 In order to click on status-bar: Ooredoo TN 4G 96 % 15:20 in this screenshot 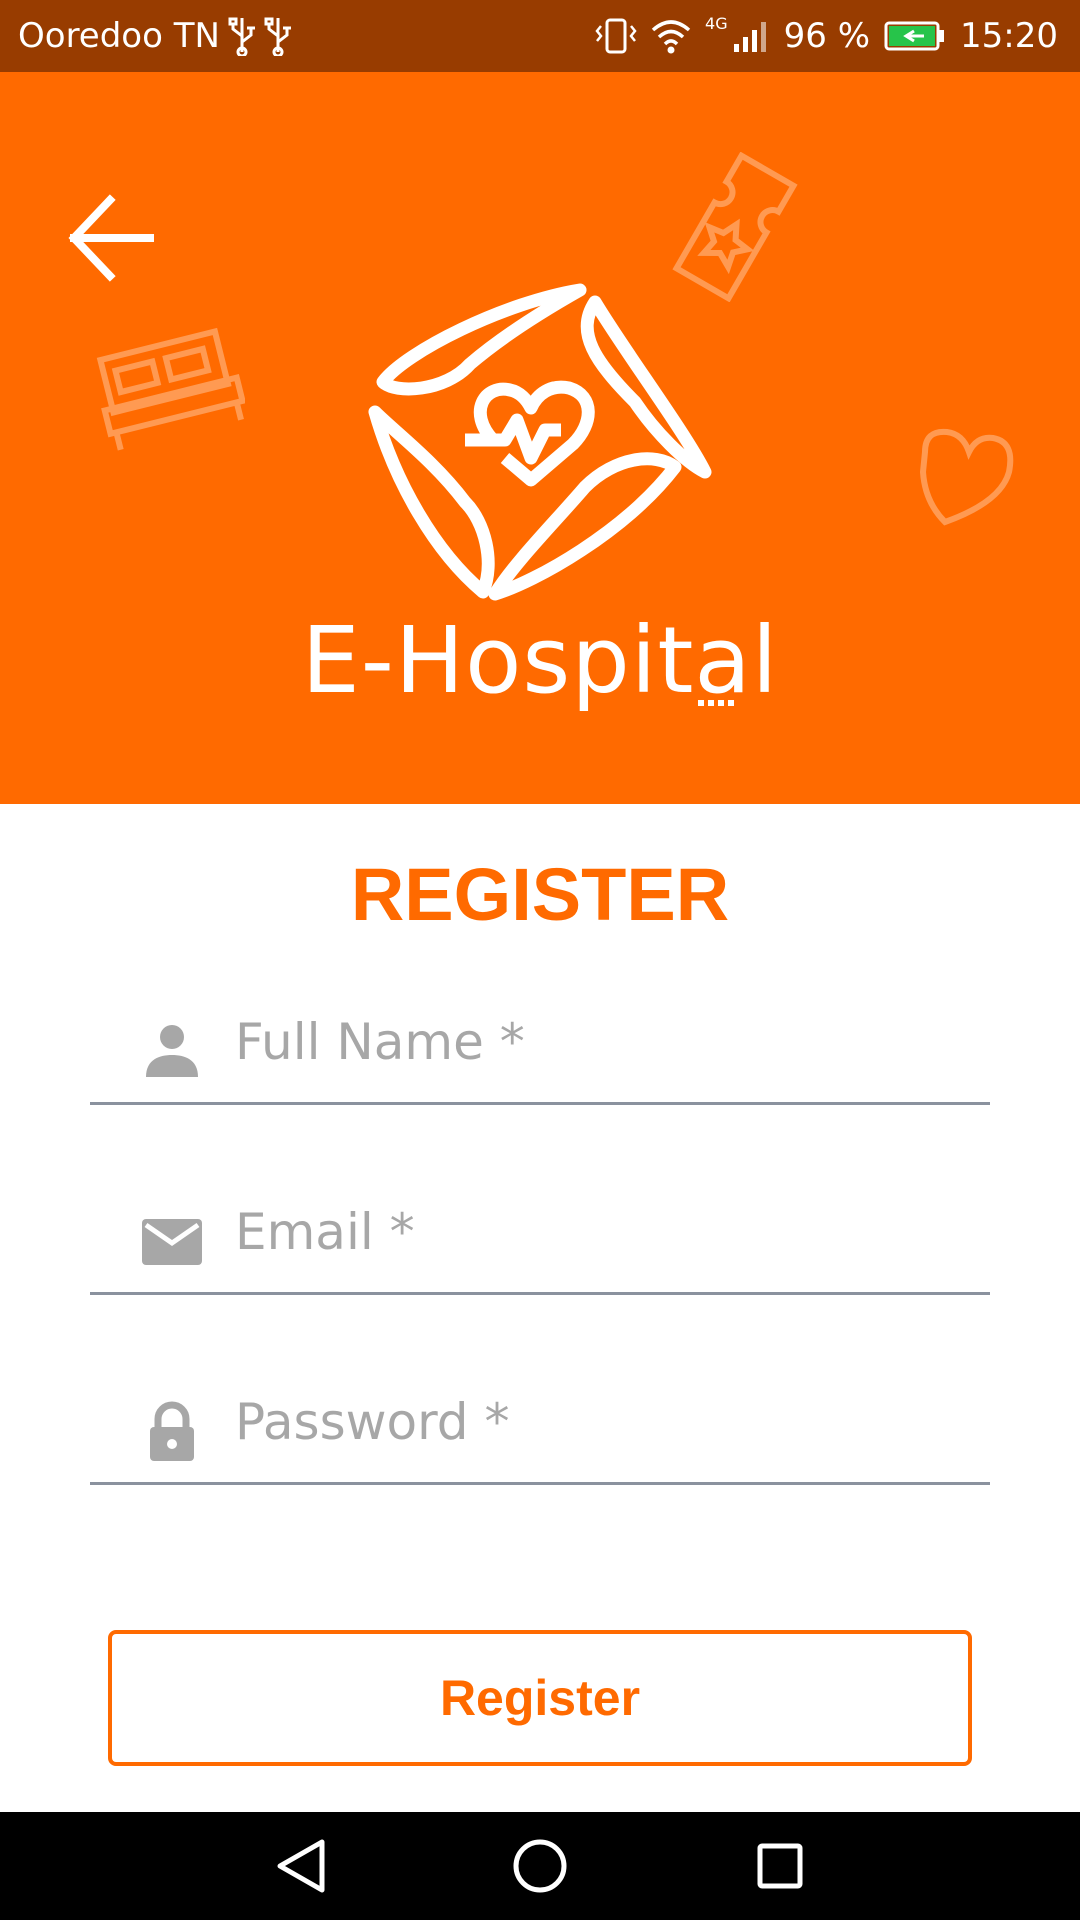, I will do `click(540, 36)`.